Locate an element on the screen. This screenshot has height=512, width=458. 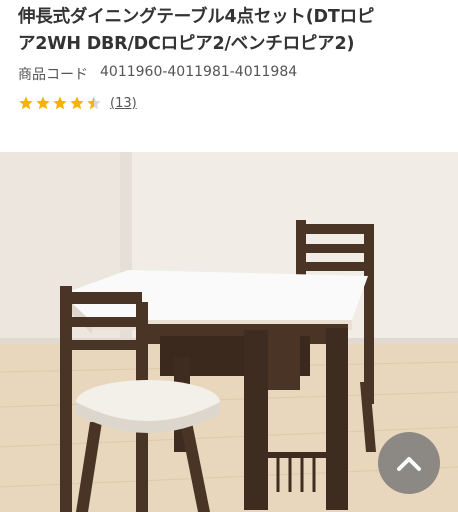
product-code-row: 商品コード 4011960-4011981-4011984 is located at coordinates (229, 74).